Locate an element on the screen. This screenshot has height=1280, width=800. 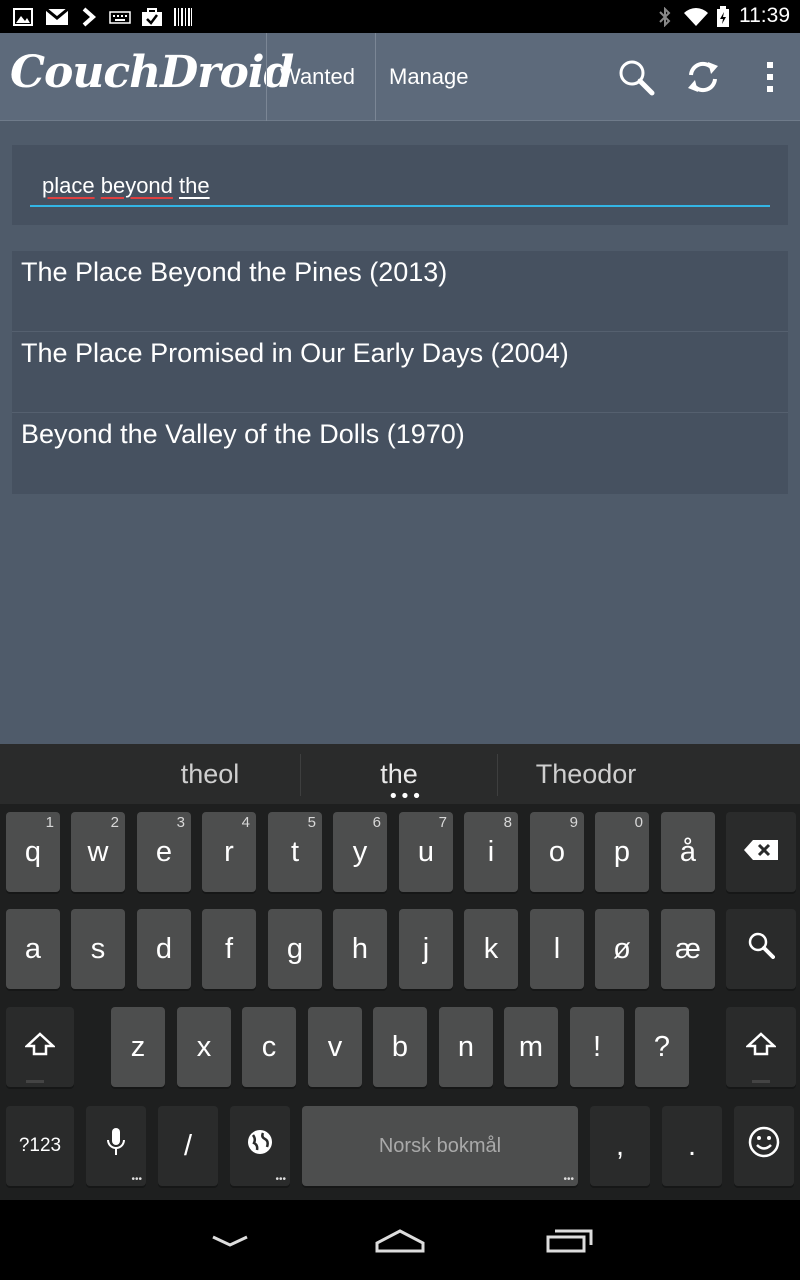
key-k: k is located at coordinates (491, 949).